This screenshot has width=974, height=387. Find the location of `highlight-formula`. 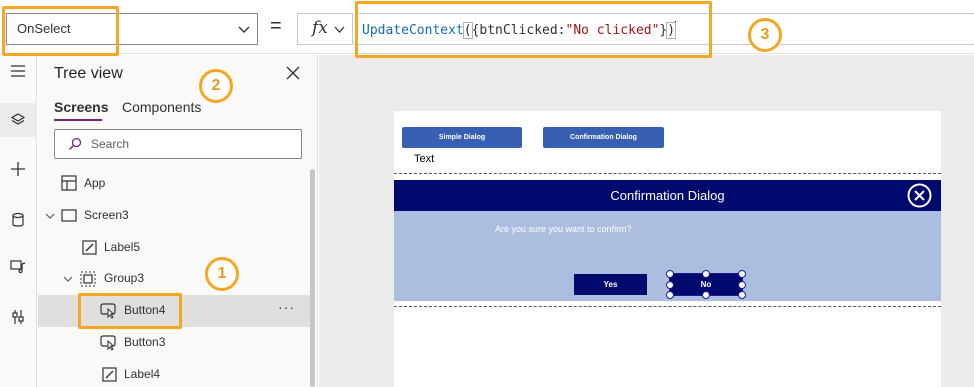

highlight-formula is located at coordinates (533, 29).